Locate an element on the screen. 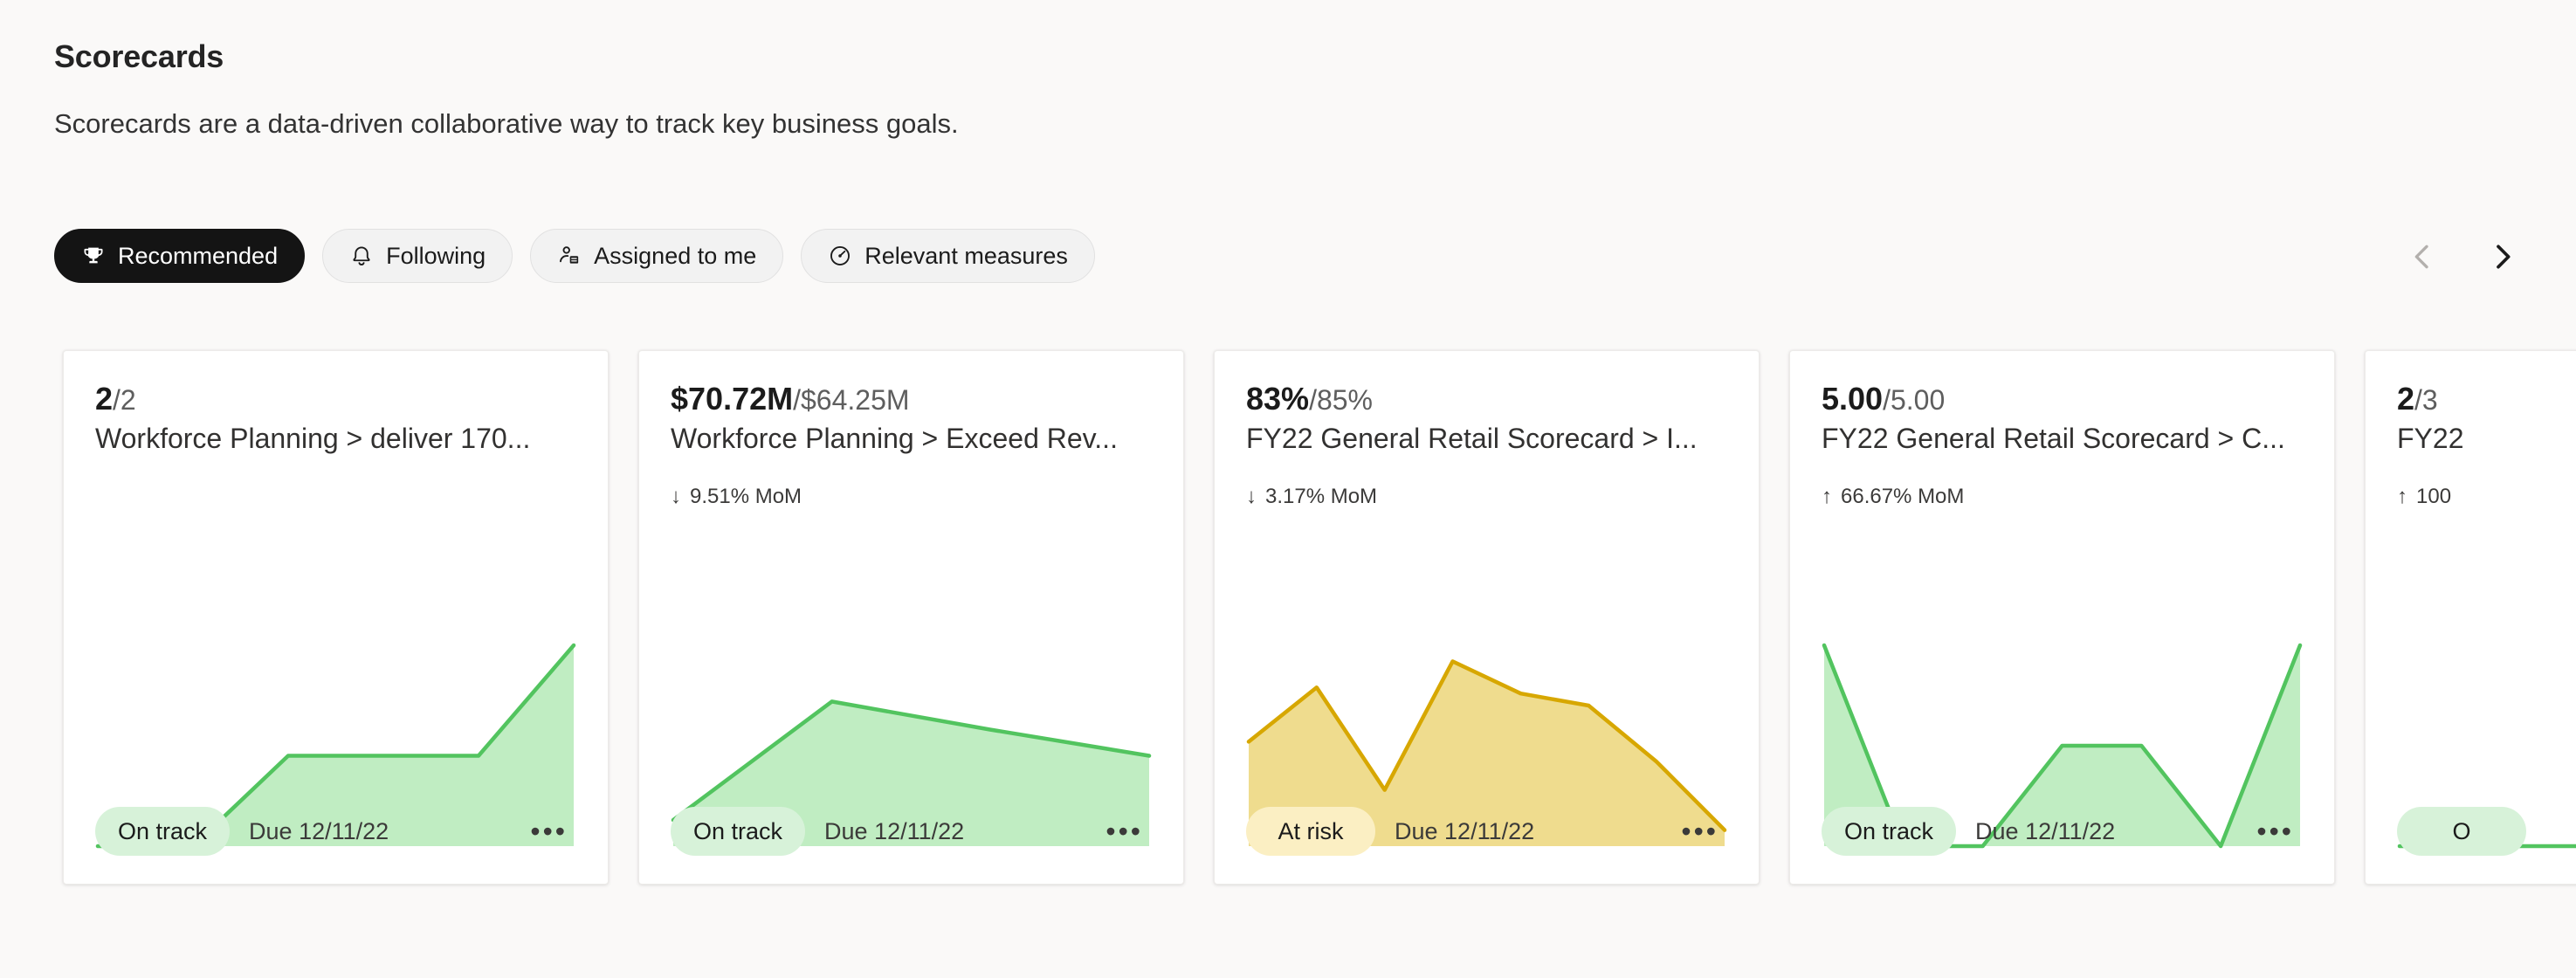  filter-pill-relevant-measures: Relevant measures is located at coordinates (948, 256).